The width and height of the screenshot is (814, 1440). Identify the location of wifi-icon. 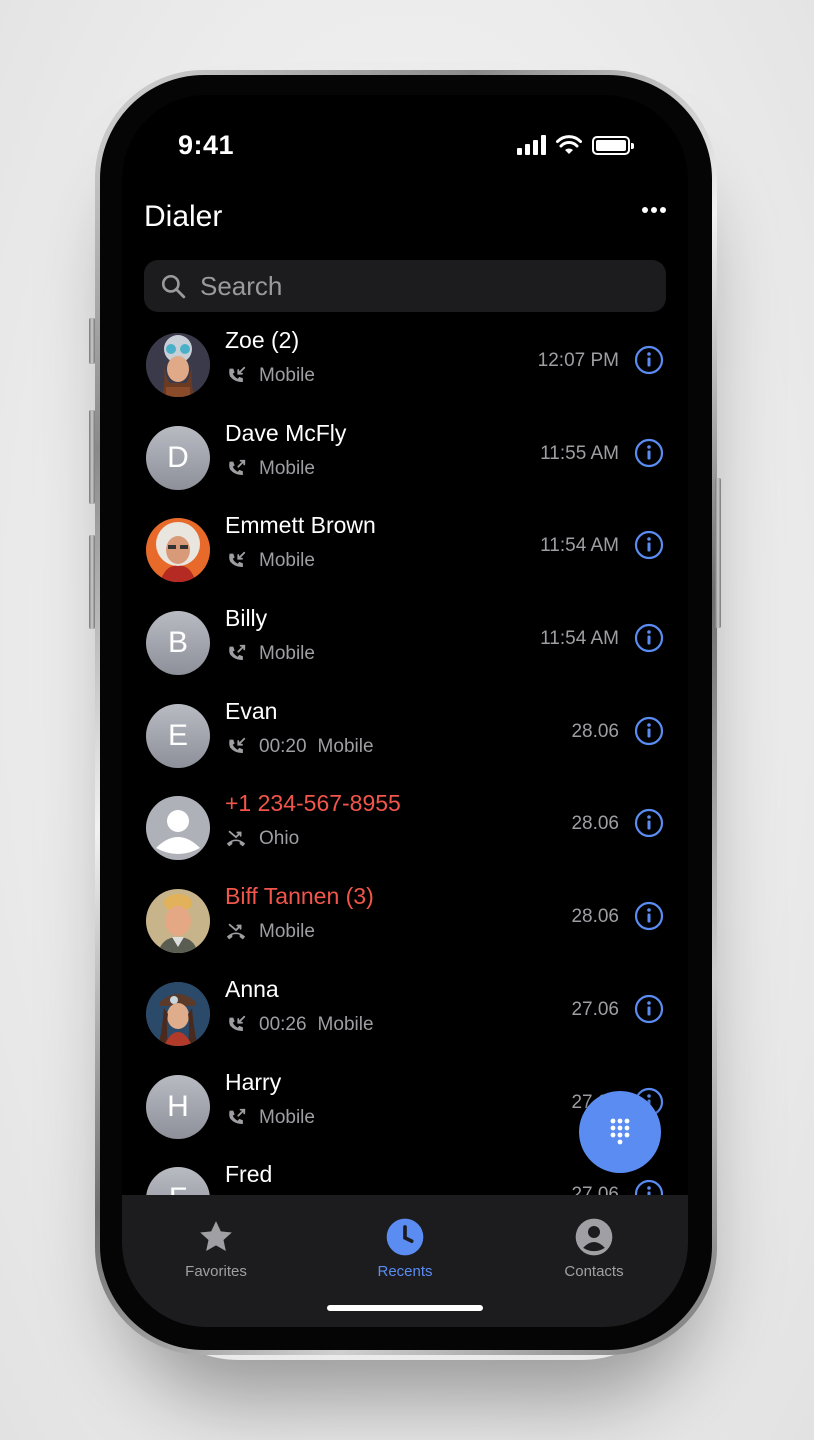
(569, 144).